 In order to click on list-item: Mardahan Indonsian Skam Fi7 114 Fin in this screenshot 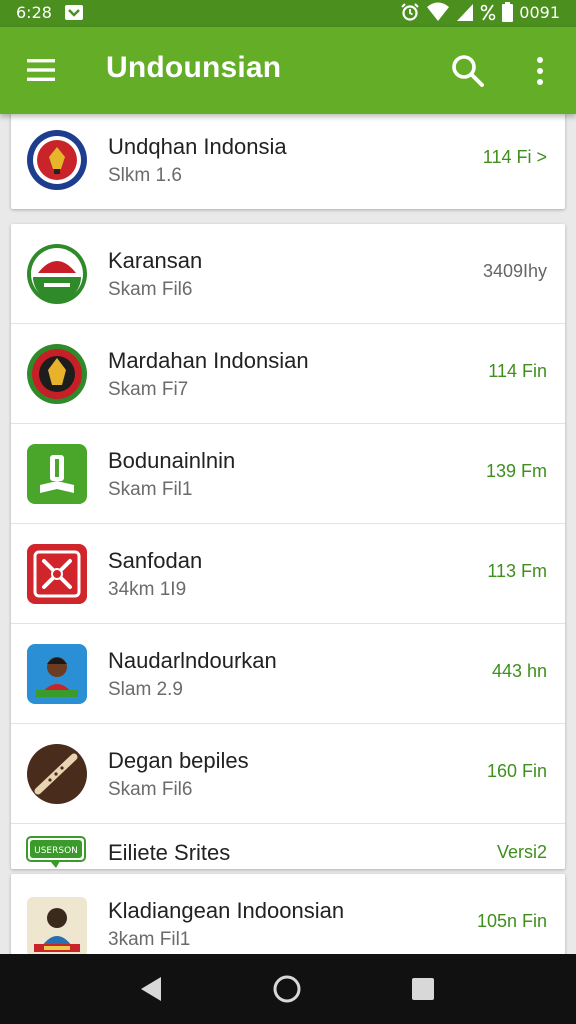, I will do `click(288, 374)`.